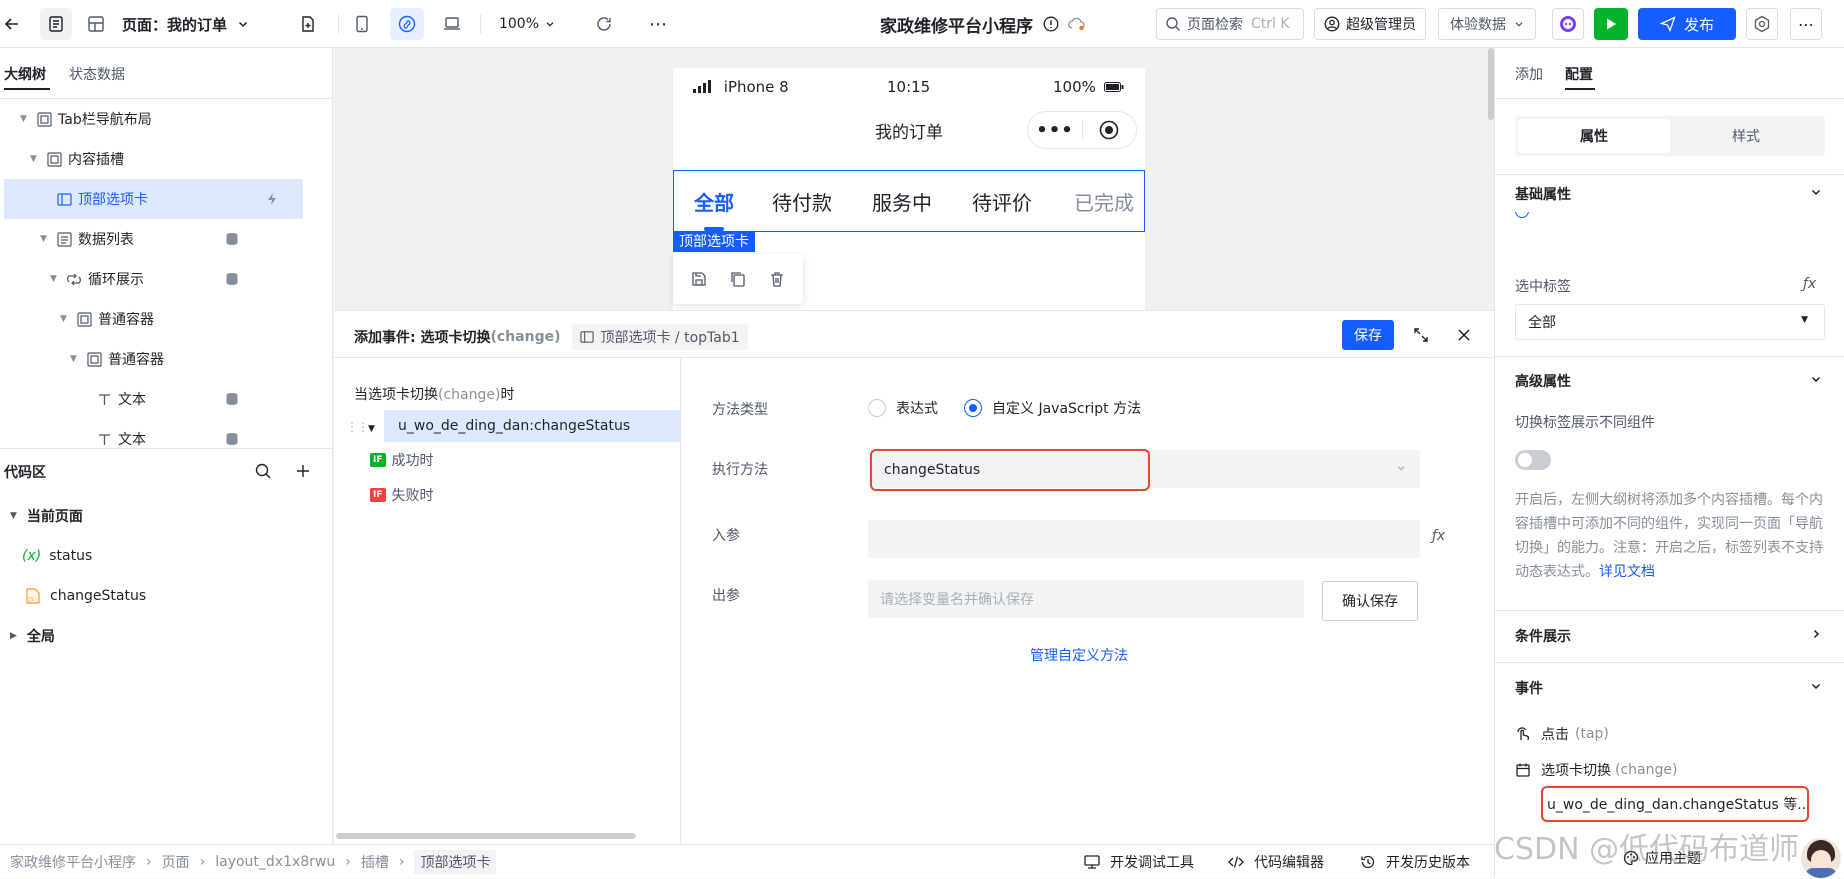 This screenshot has width=1844, height=879. What do you see at coordinates (1611, 24) in the screenshot?
I see `run-preview-button` at bounding box center [1611, 24].